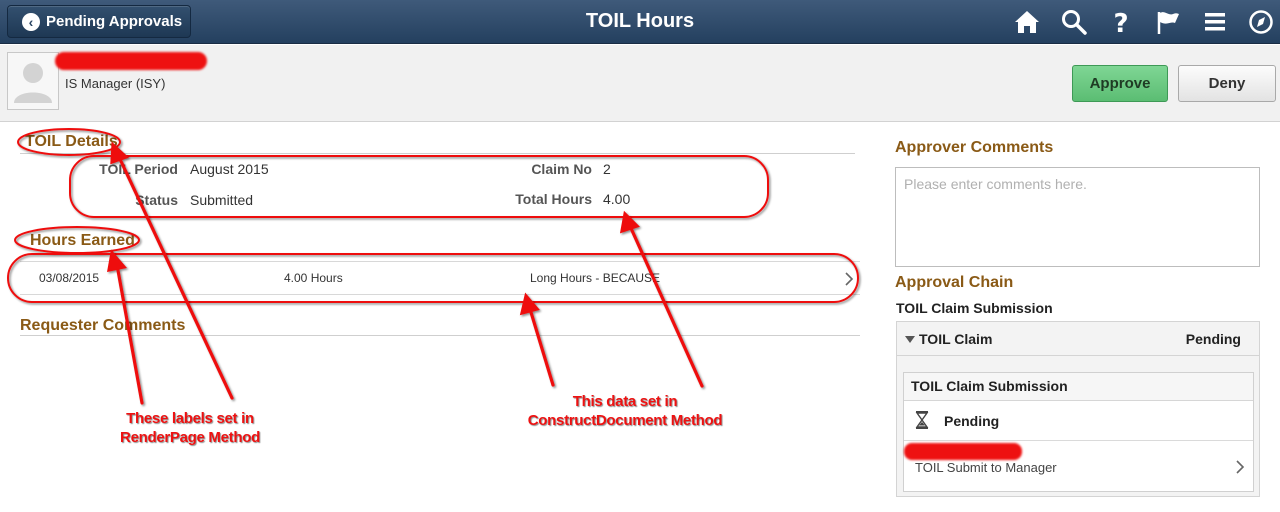 The width and height of the screenshot is (1280, 512). Describe the element at coordinates (103, 325) in the screenshot. I see `requester-comments-heading: Requester Comments` at that location.